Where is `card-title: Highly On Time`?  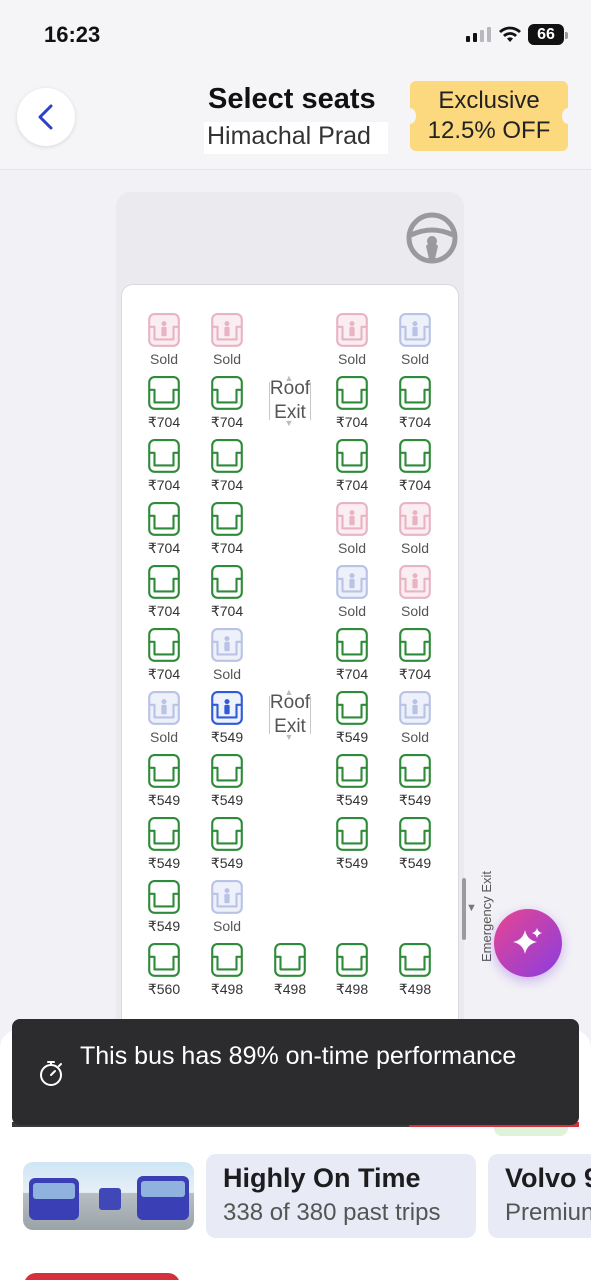 card-title: Highly On Time is located at coordinates (322, 1178).